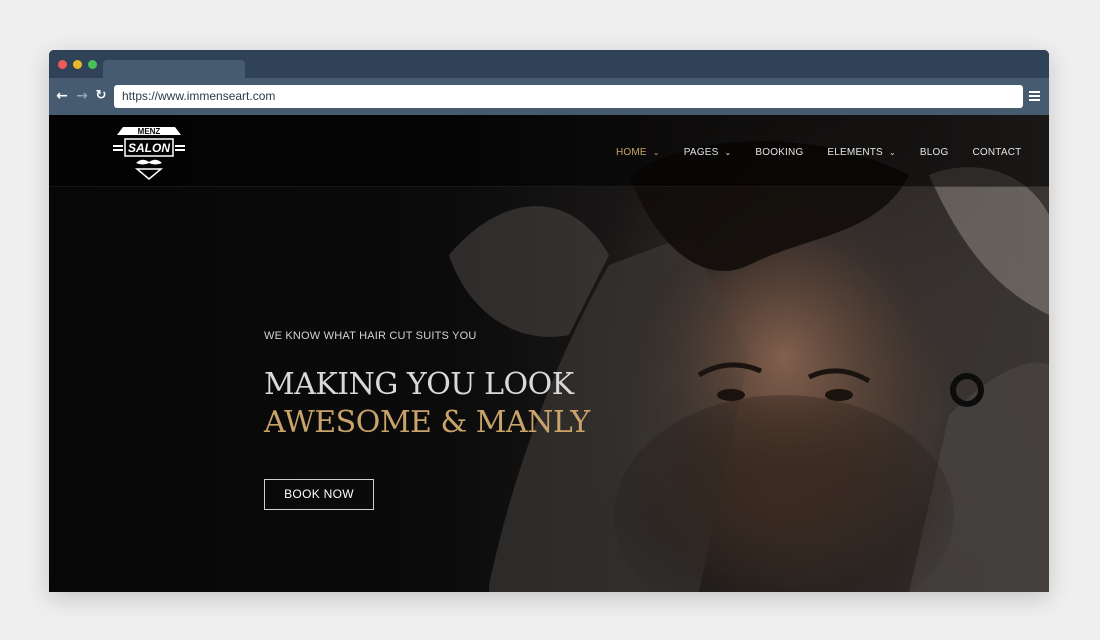 This screenshot has width=1100, height=640. Describe the element at coordinates (92, 64) in the screenshot. I see `maximize-window-button` at that location.